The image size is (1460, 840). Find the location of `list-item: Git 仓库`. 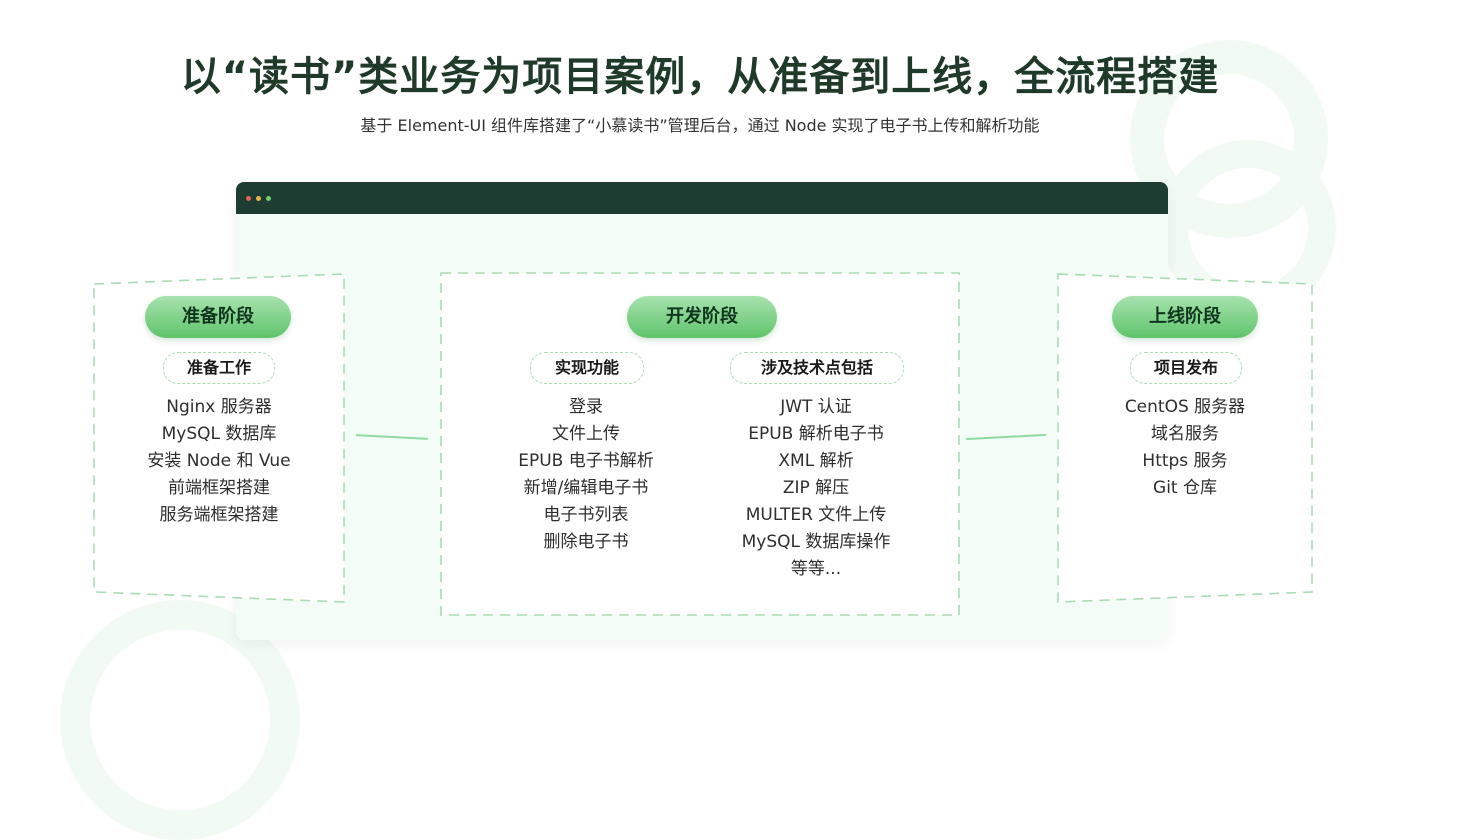

list-item: Git 仓库 is located at coordinates (1185, 488).